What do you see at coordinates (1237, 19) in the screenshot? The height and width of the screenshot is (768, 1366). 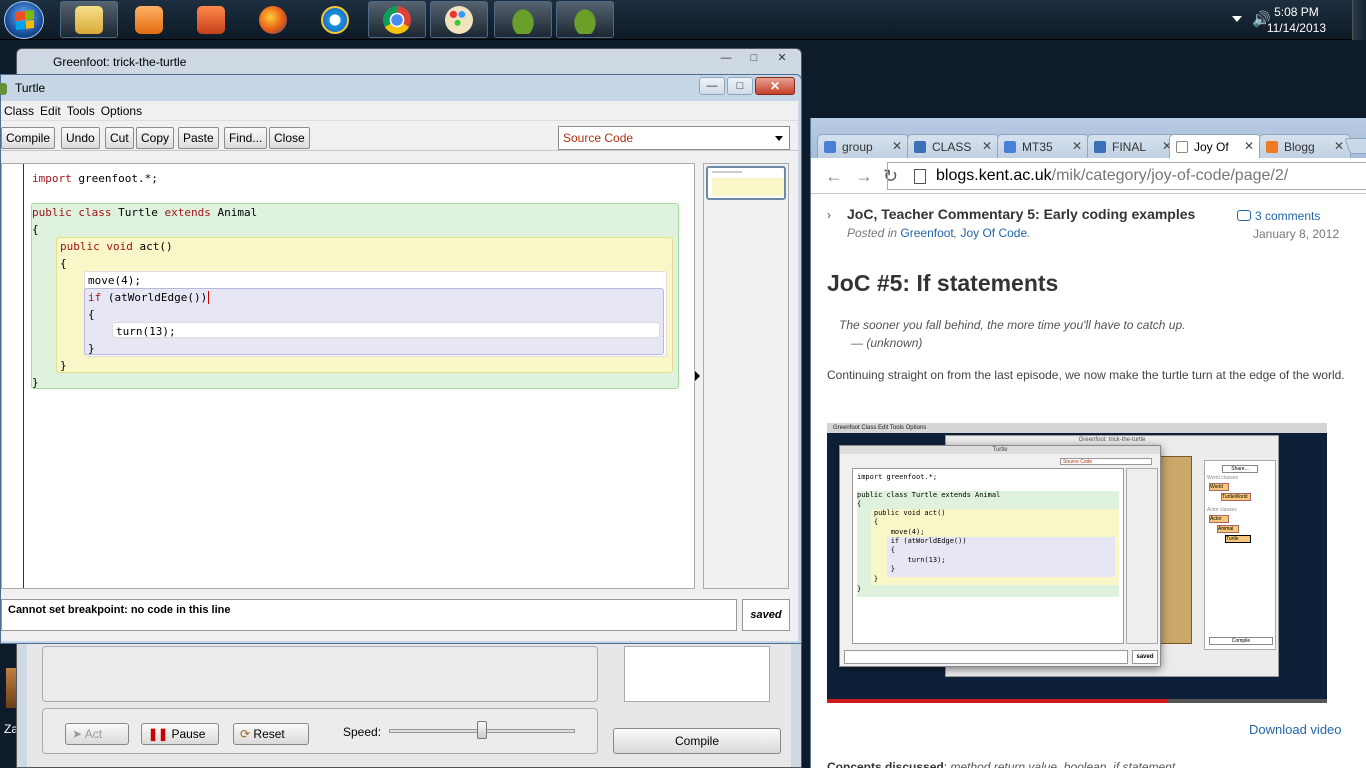 I see `show-hidden-icons-icon` at bounding box center [1237, 19].